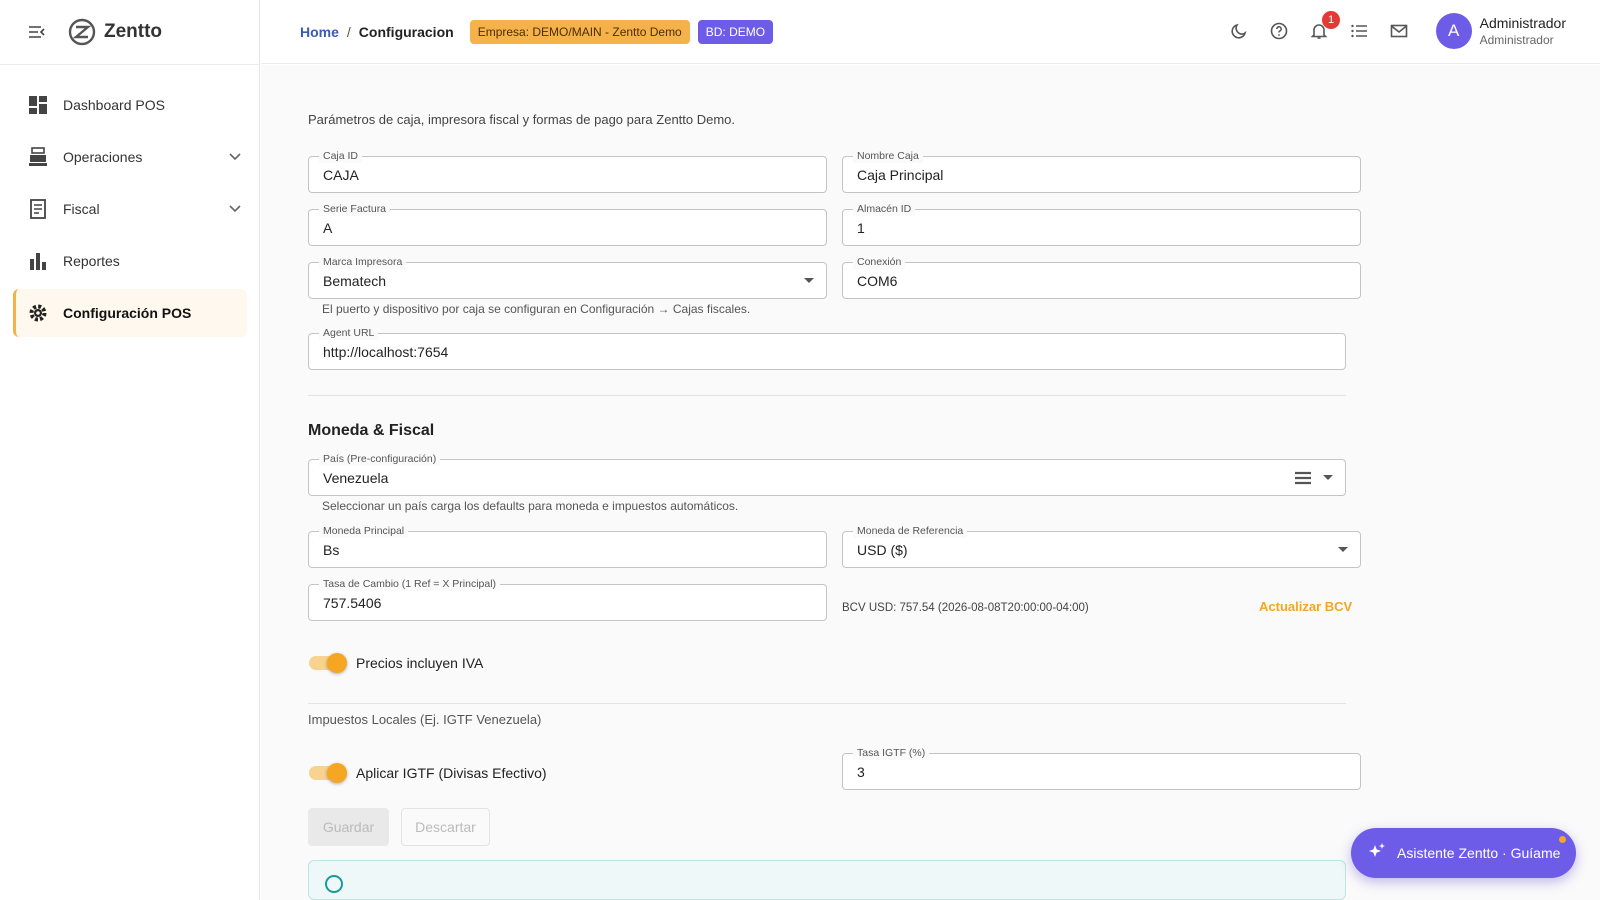 This screenshot has height=900, width=1600. I want to click on sidebar-item-configuracion-pos: Configuración POS, so click(130, 313).